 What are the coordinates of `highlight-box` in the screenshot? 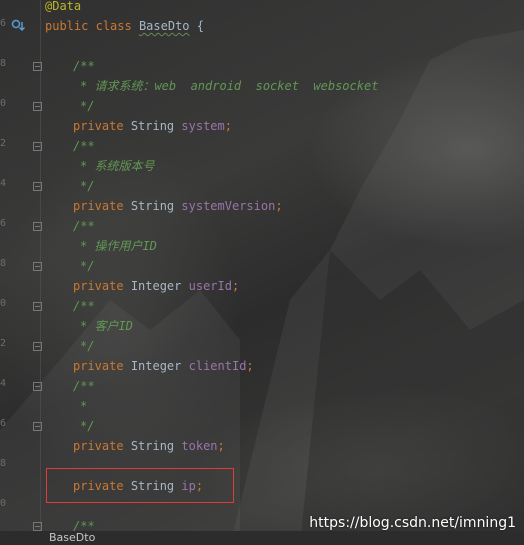 It's located at (140, 485).